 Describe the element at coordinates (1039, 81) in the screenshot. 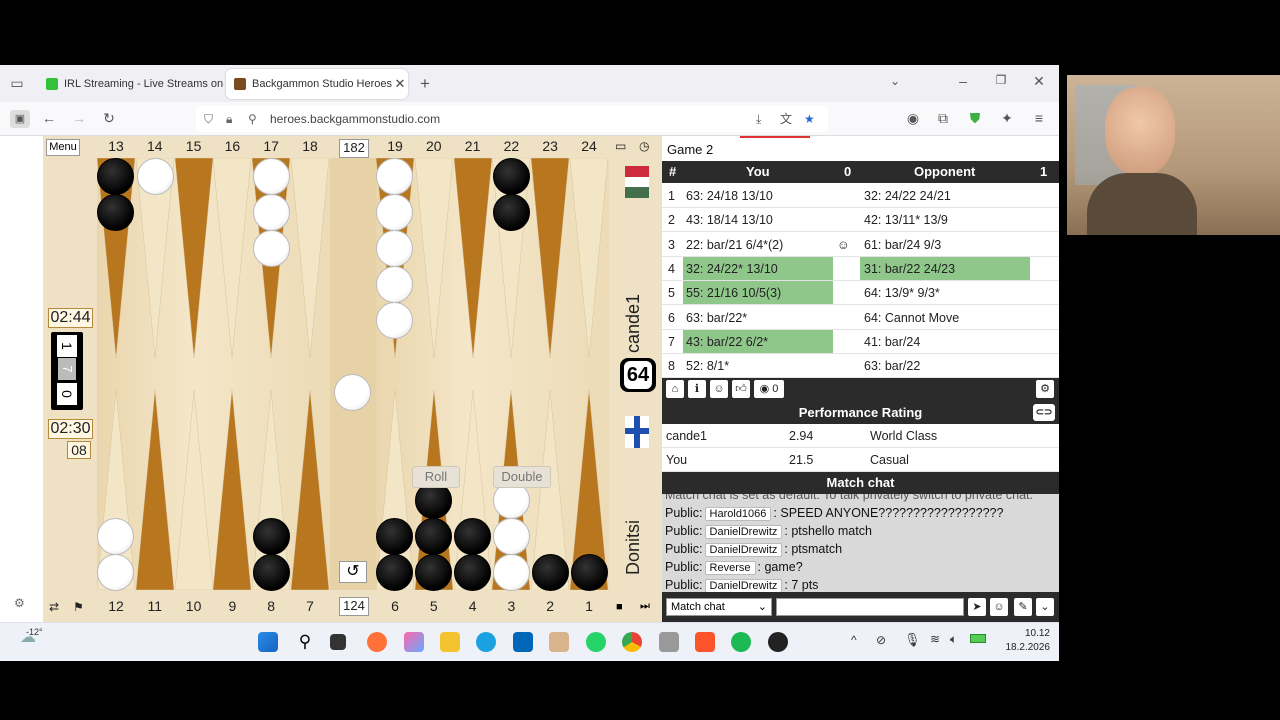

I see `close-window-icon: ✕` at that location.